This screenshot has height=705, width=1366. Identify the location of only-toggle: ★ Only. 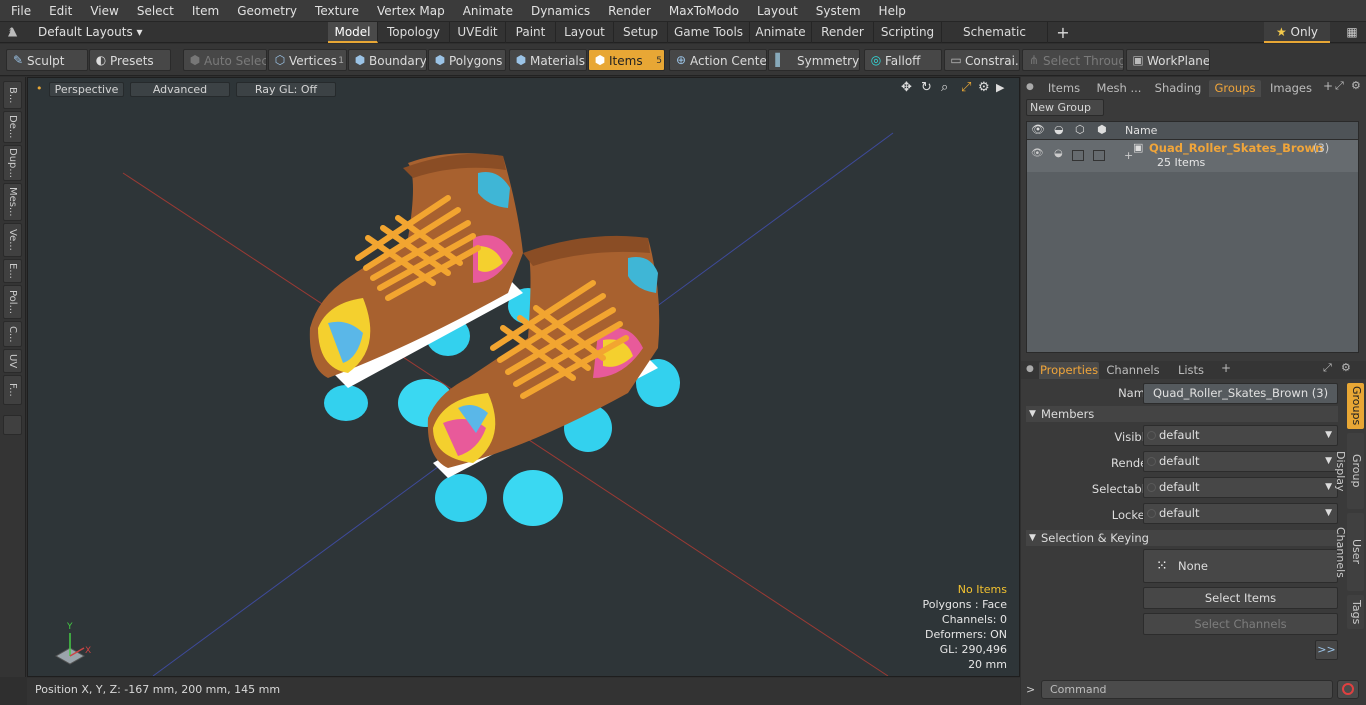
(1297, 32).